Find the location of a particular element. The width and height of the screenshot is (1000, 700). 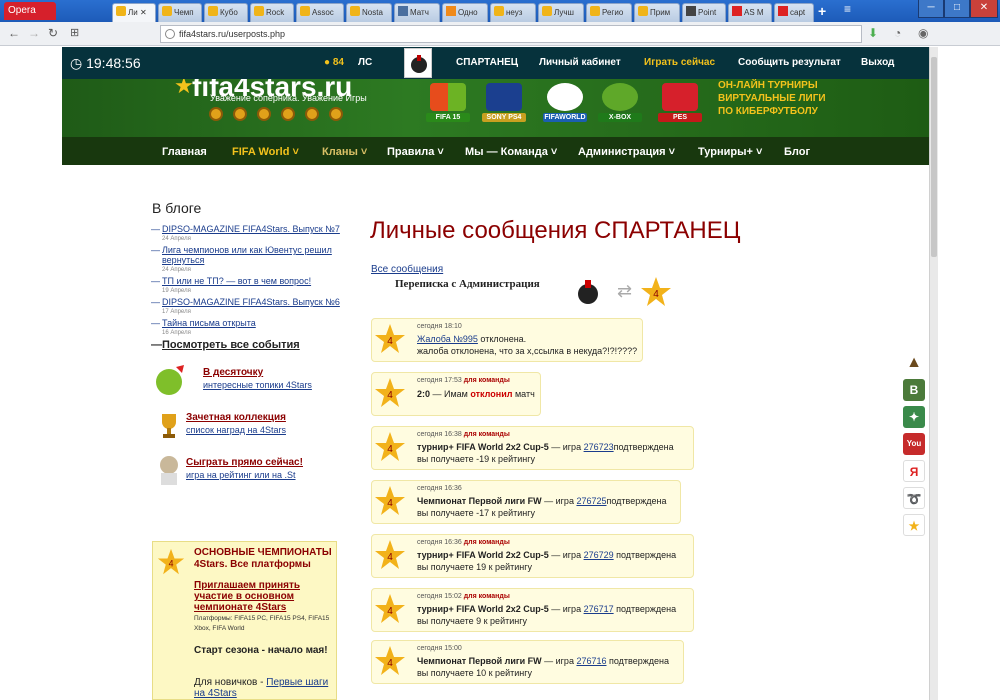

browser-tab: Кубо is located at coordinates (226, 12).